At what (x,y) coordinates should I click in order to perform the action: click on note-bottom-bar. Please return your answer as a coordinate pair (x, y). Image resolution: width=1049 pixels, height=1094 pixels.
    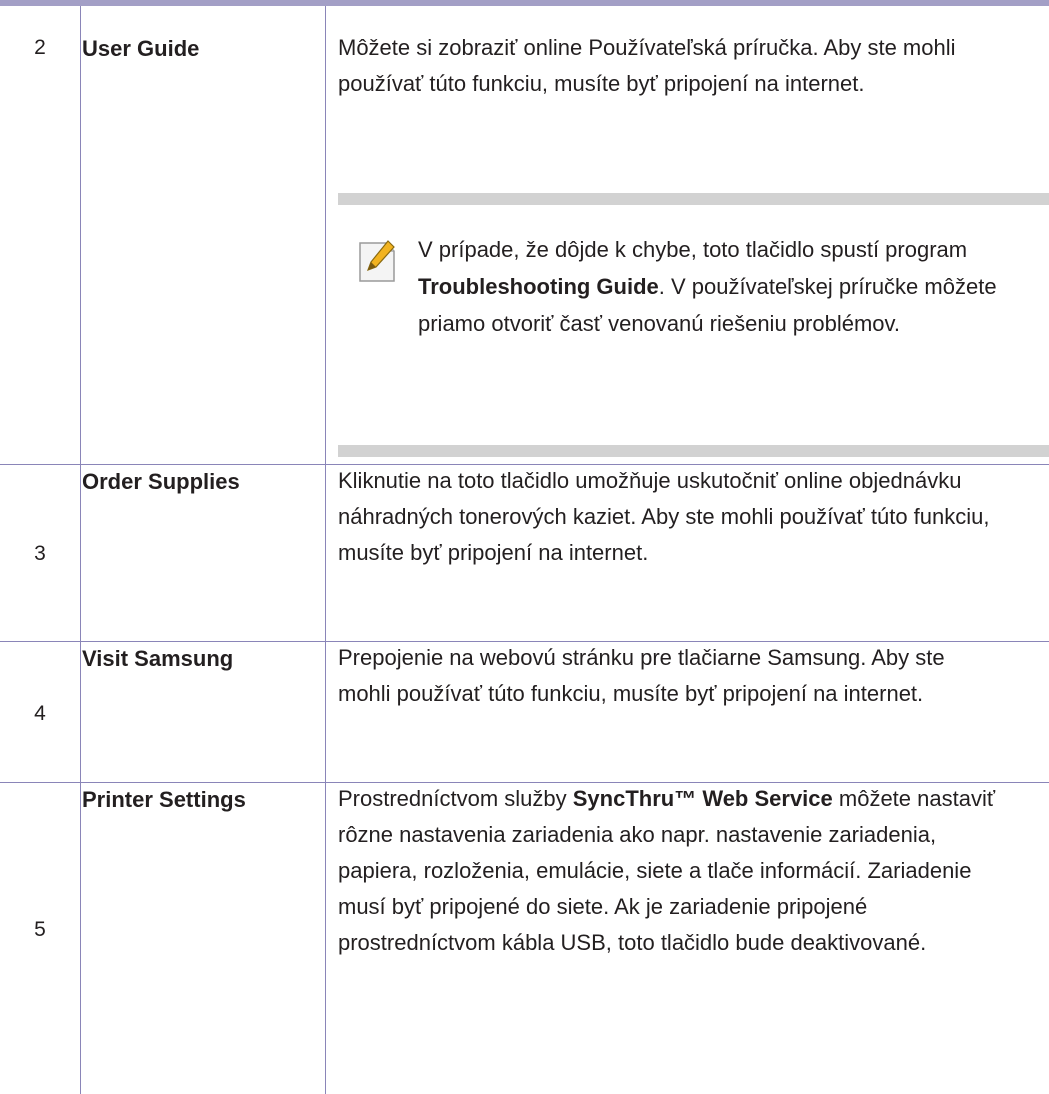
    Looking at the image, I should click on (693, 451).